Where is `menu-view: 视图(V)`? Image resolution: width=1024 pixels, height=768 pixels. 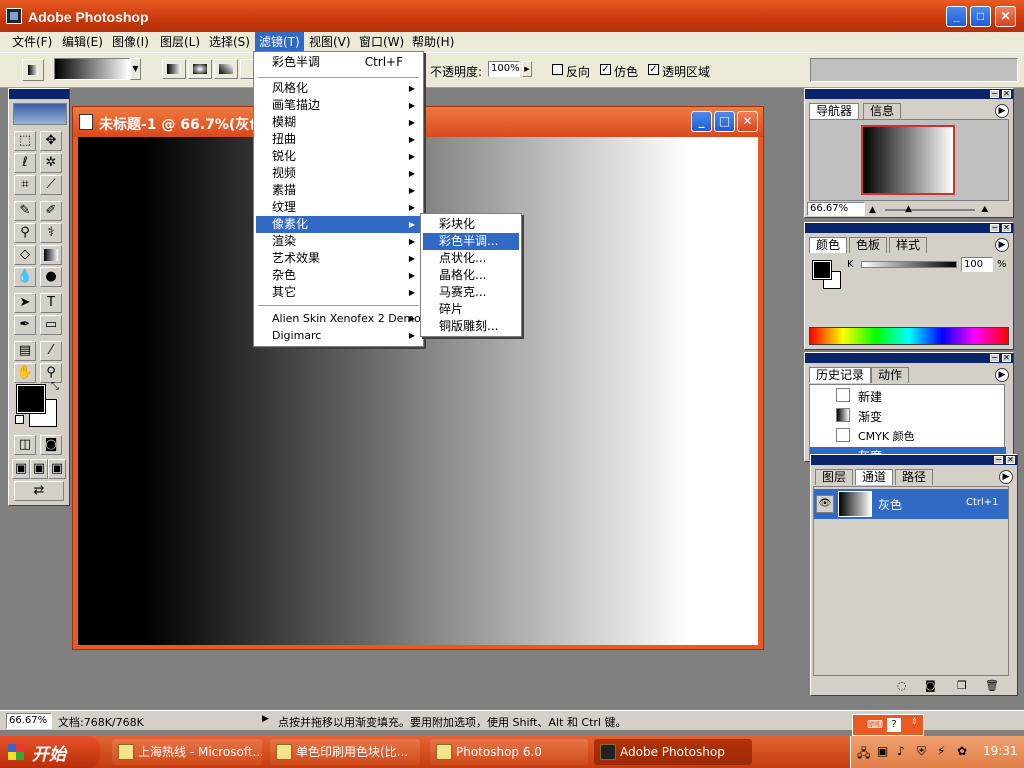 menu-view: 视图(V) is located at coordinates (330, 42).